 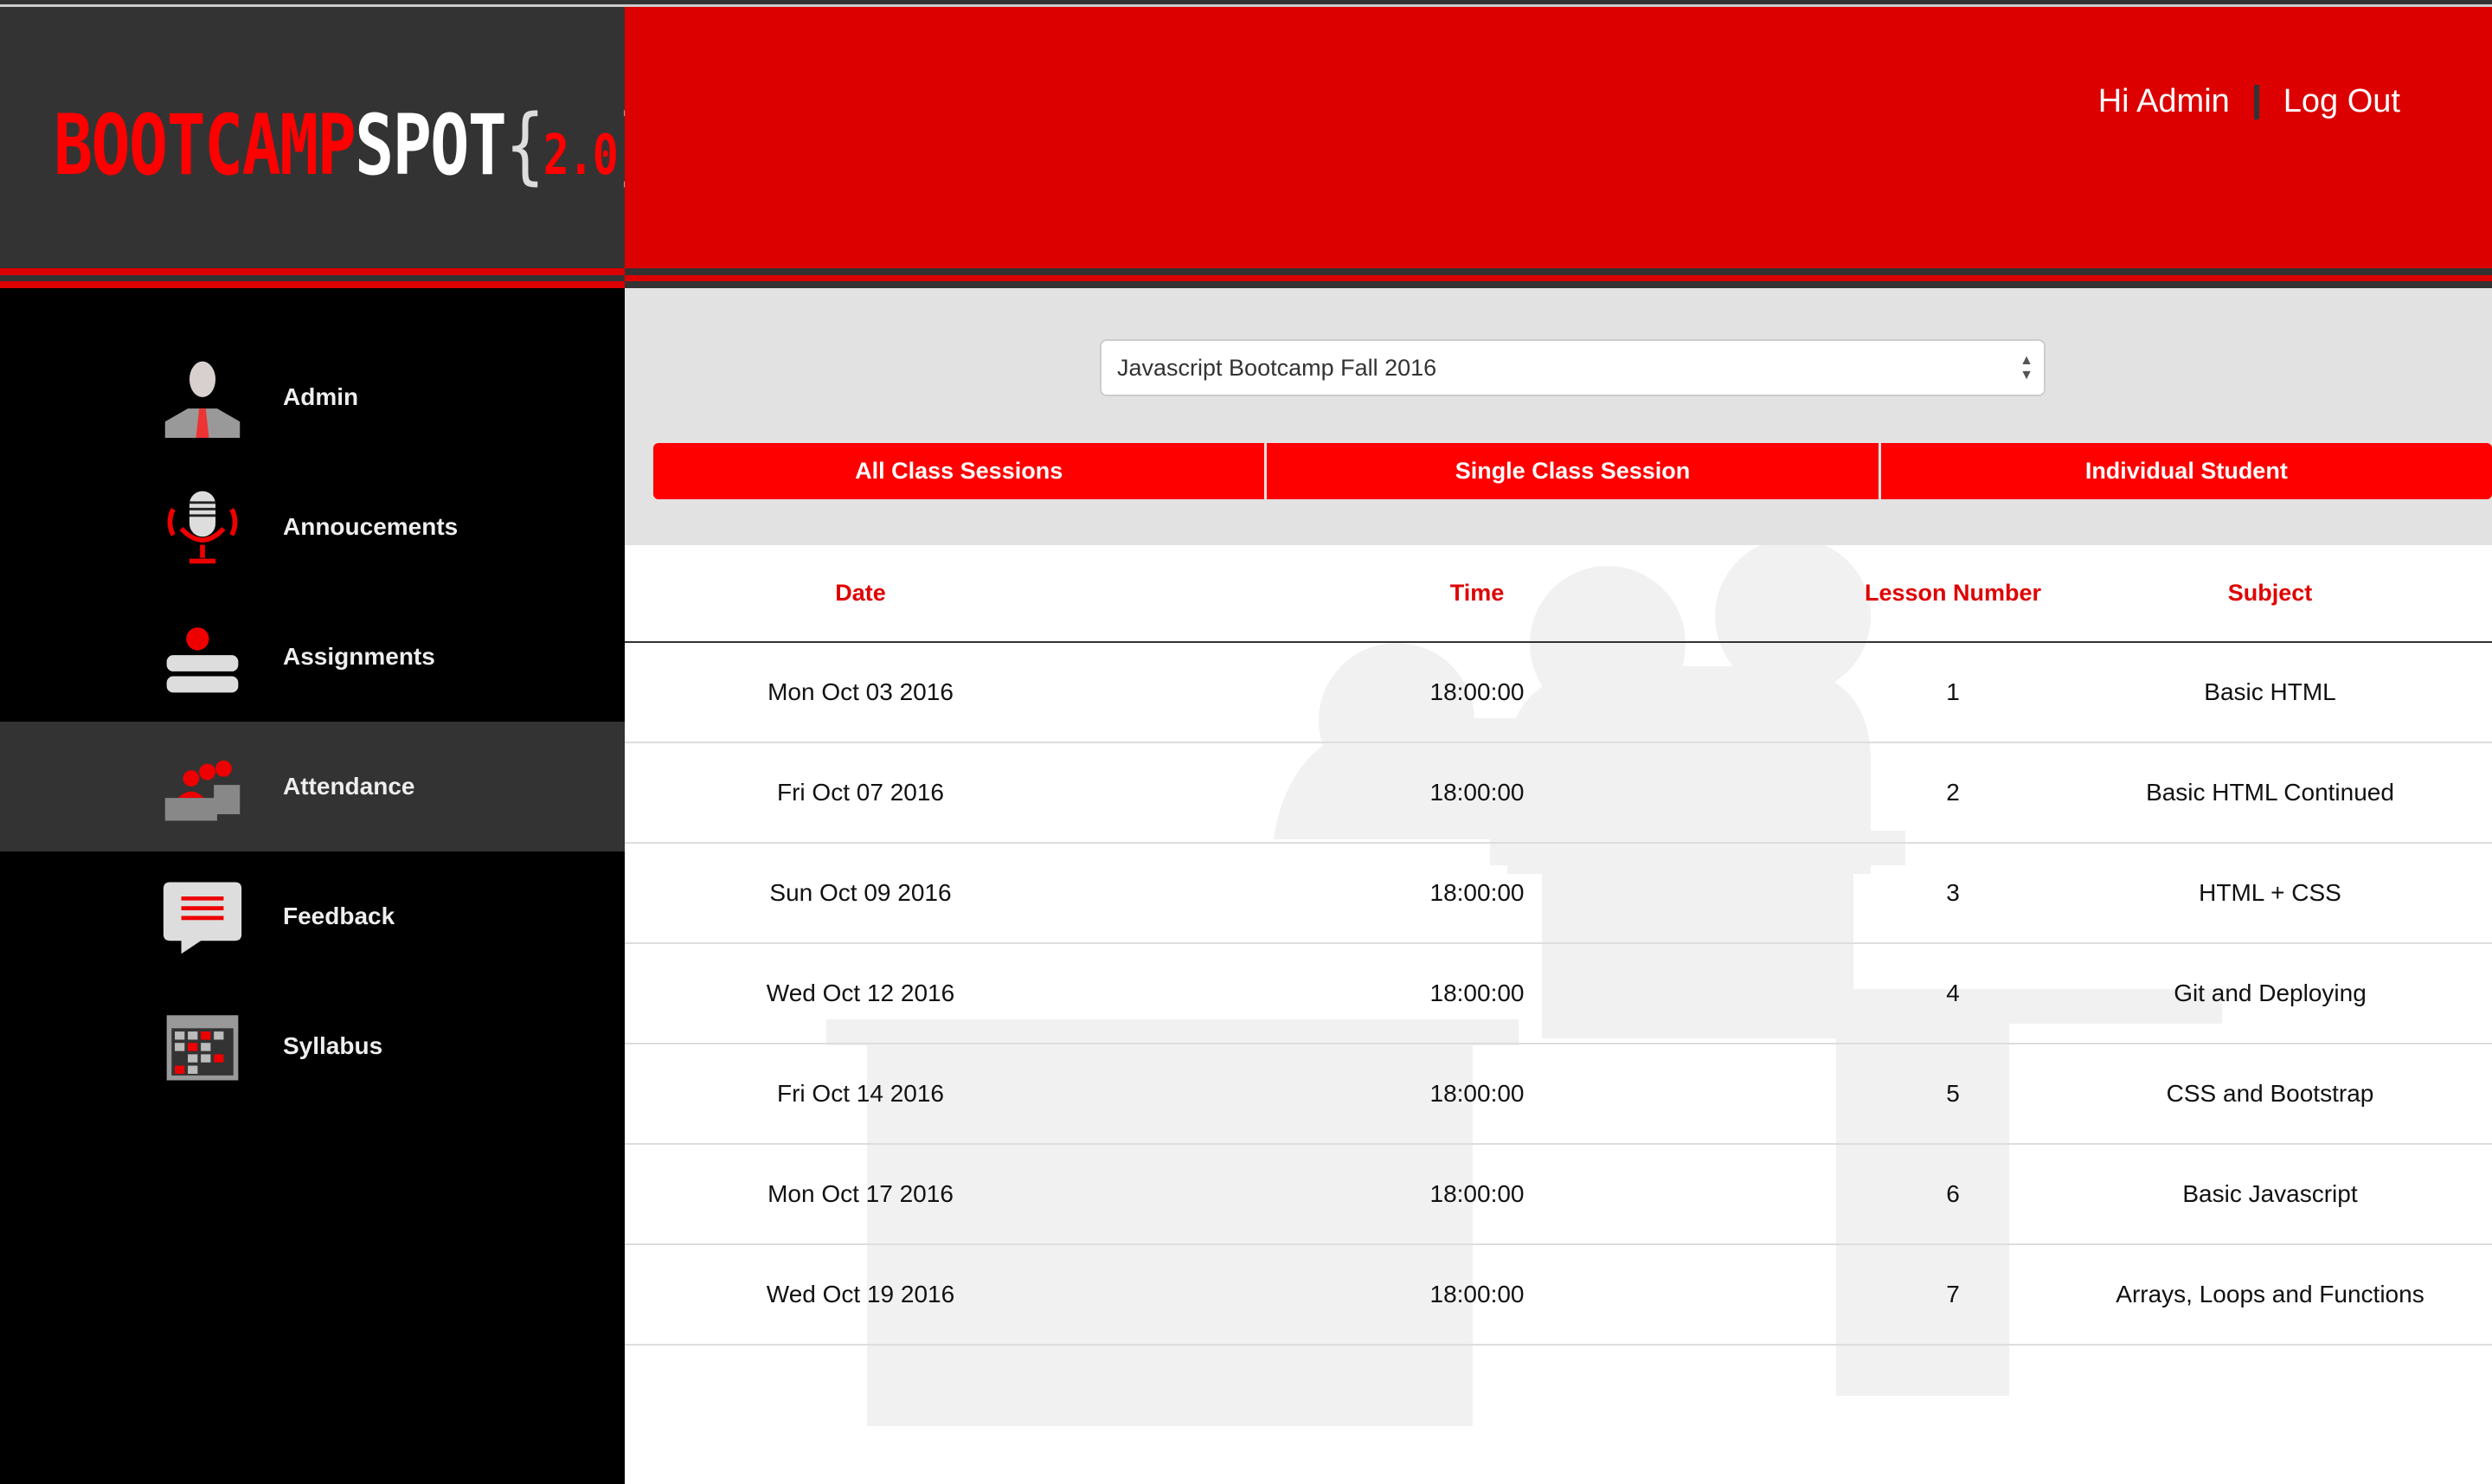 I want to click on cell-subject: Basic HTML Continued, so click(x=2270, y=793).